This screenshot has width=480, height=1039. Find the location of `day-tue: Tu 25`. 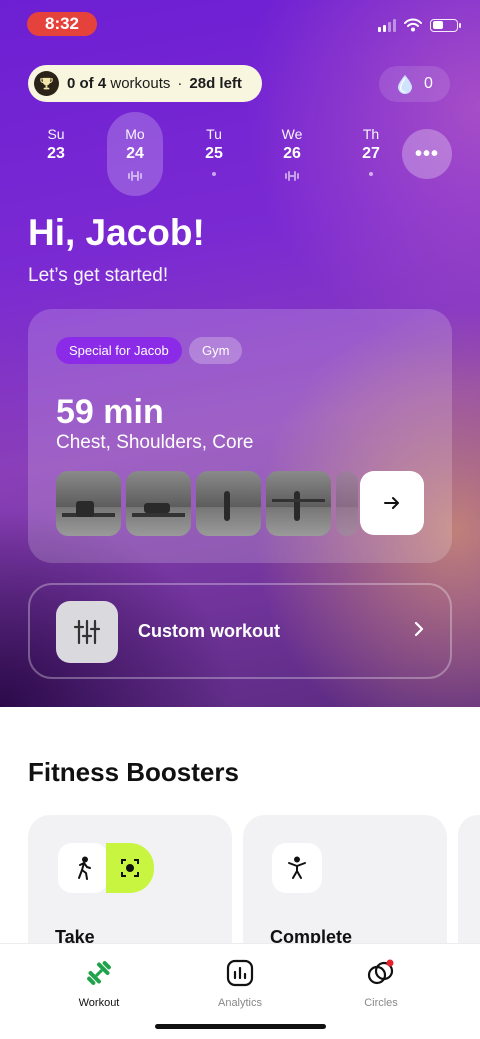

day-tue: Tu 25 is located at coordinates (214, 154).